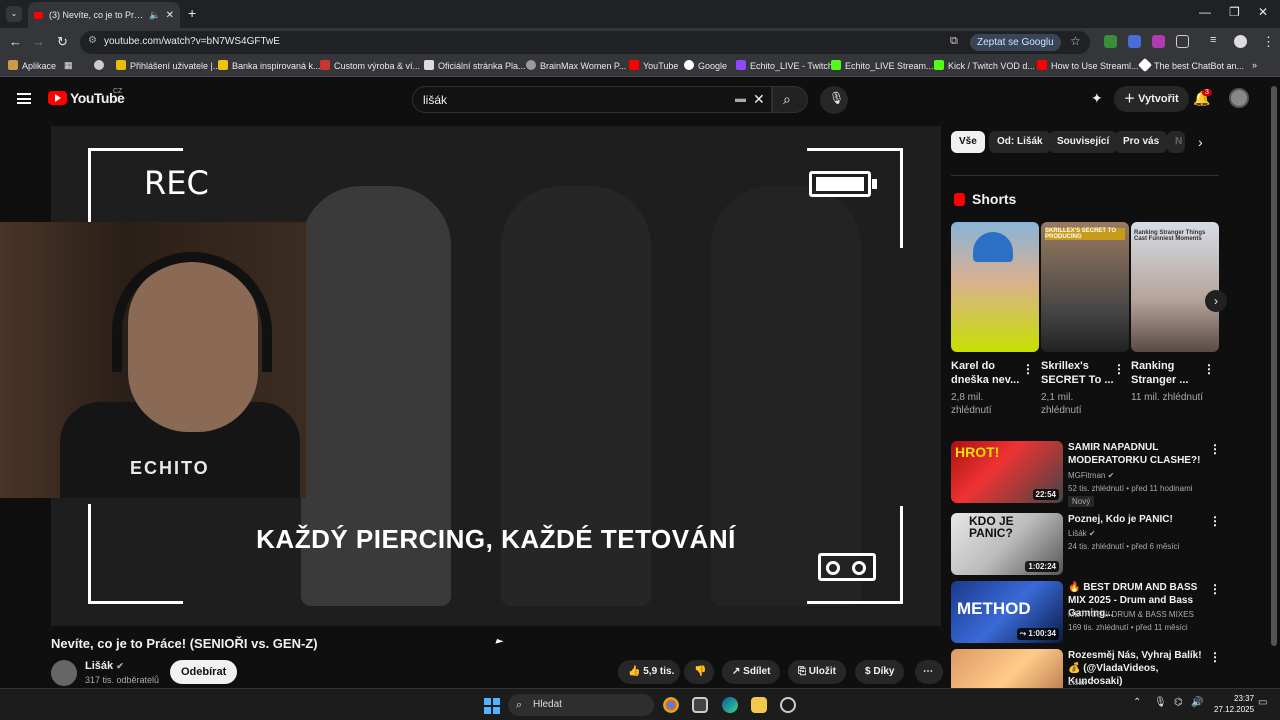 The height and width of the screenshot is (720, 1280). I want to click on volume-icon: 🔊, so click(1197, 702).